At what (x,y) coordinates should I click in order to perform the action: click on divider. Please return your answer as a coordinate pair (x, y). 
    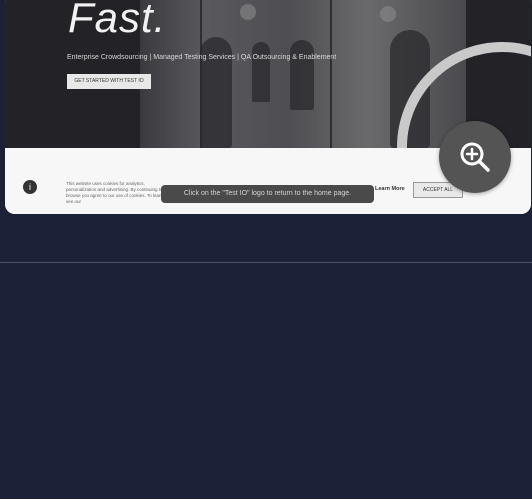
    Looking at the image, I should click on (266, 262).